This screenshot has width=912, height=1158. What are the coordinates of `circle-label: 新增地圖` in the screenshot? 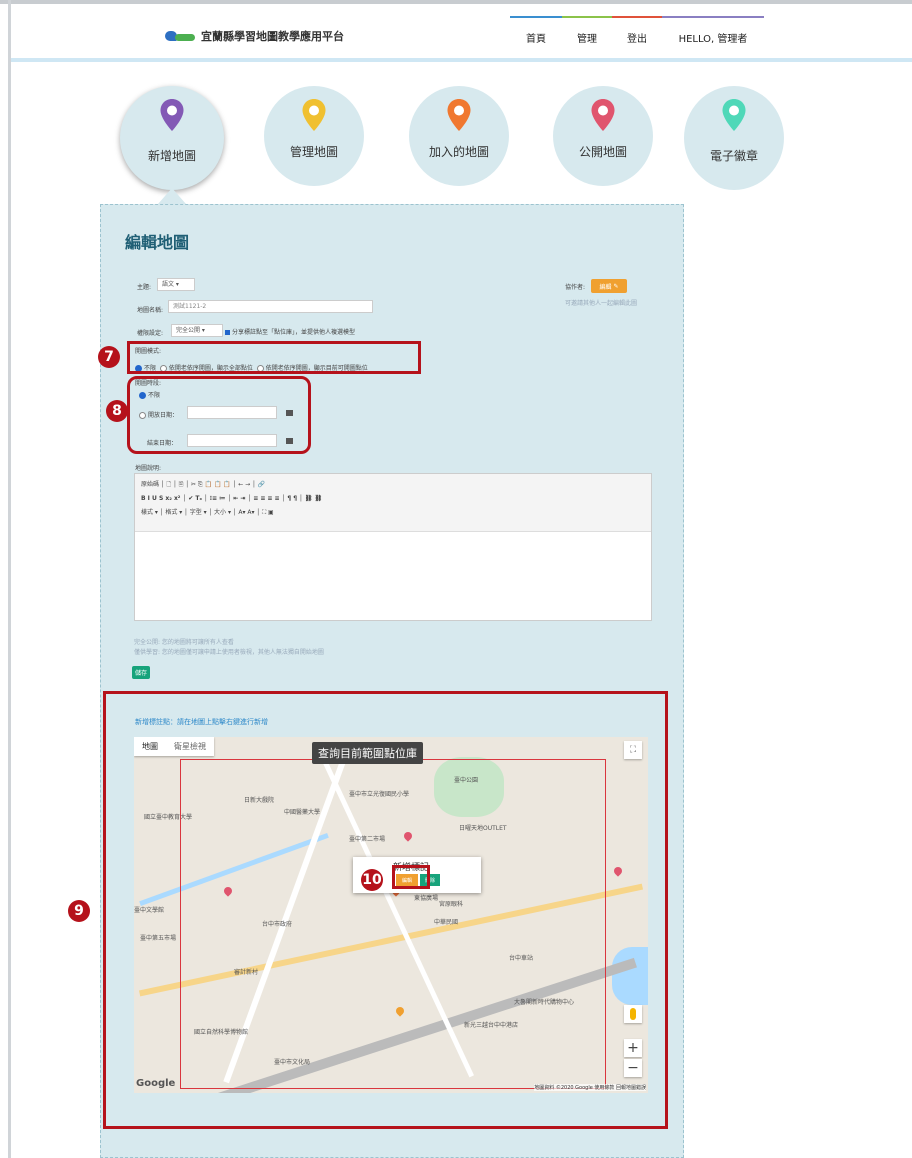 It's located at (171, 156).